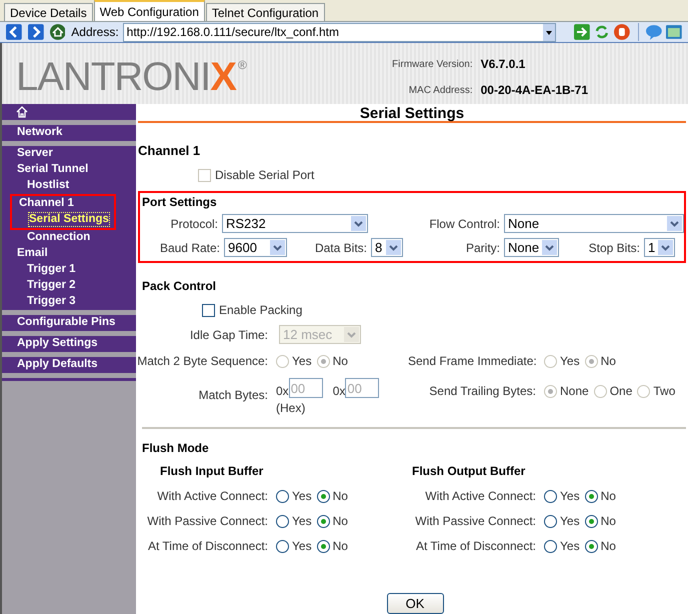 The height and width of the screenshot is (614, 688). I want to click on browser-tab: Telnet Configuration, so click(265, 12).